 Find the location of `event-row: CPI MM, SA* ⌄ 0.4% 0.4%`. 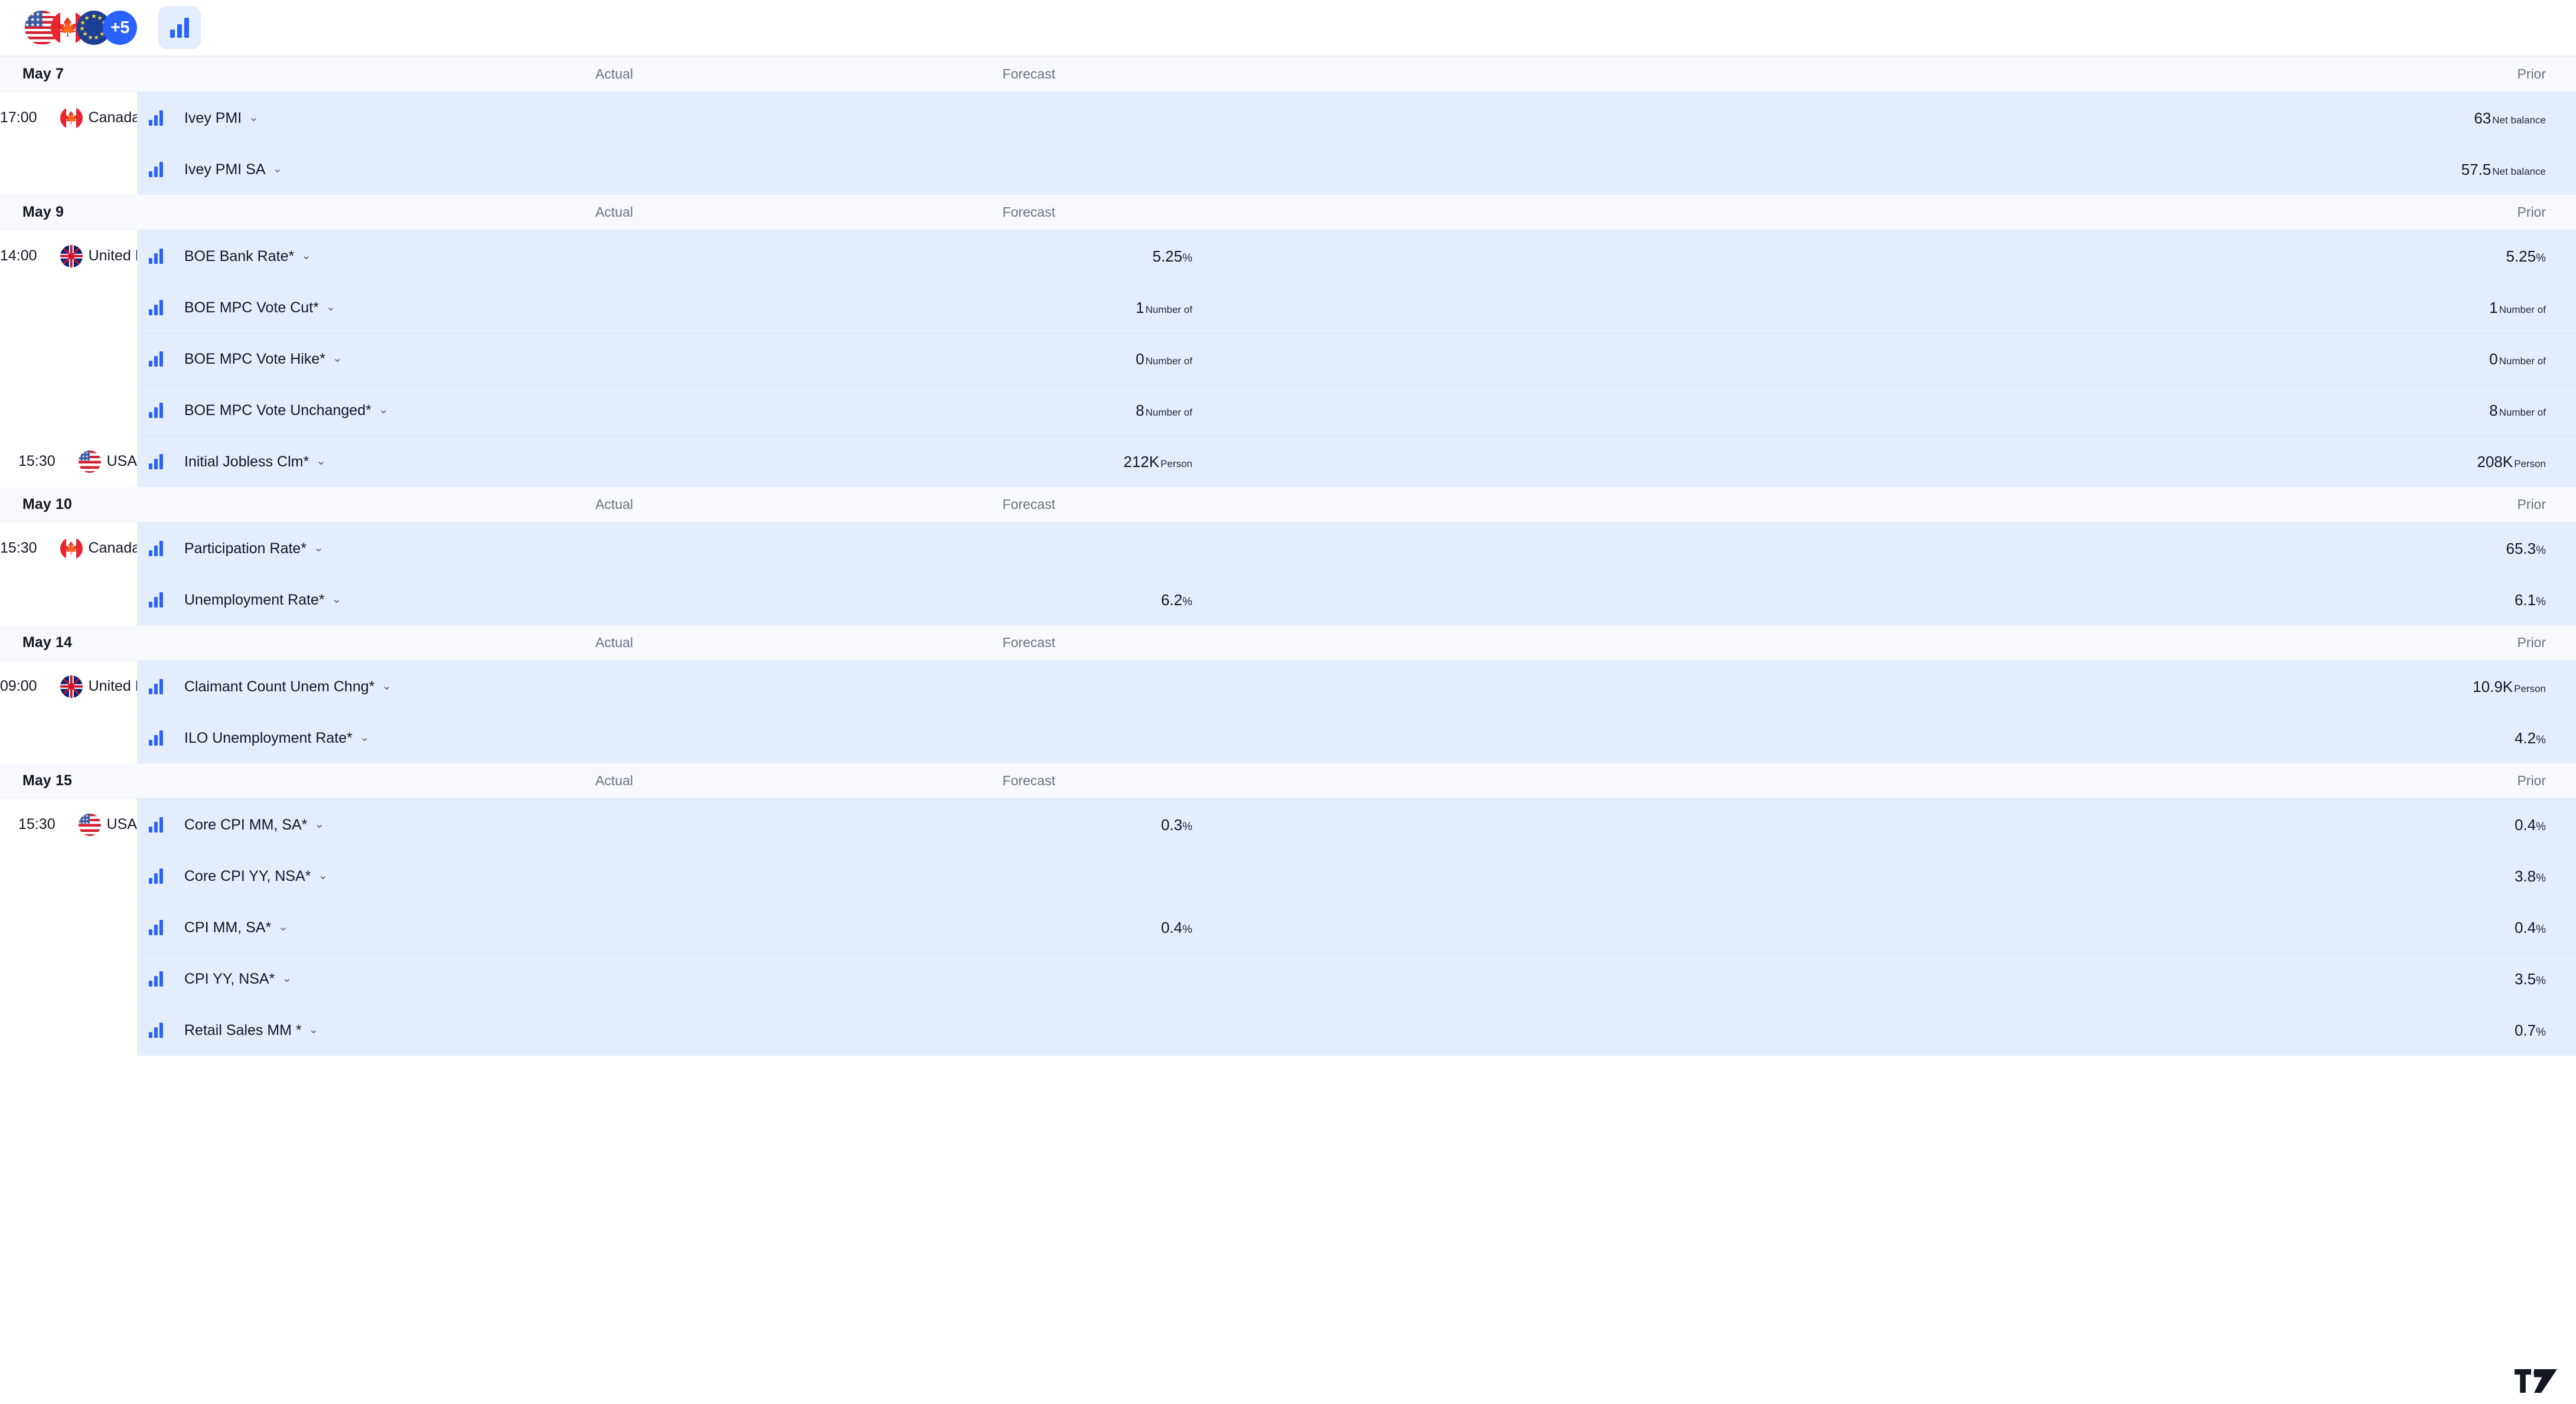

event-row: CPI MM, SA* ⌄ 0.4% 0.4% is located at coordinates (1288, 927).